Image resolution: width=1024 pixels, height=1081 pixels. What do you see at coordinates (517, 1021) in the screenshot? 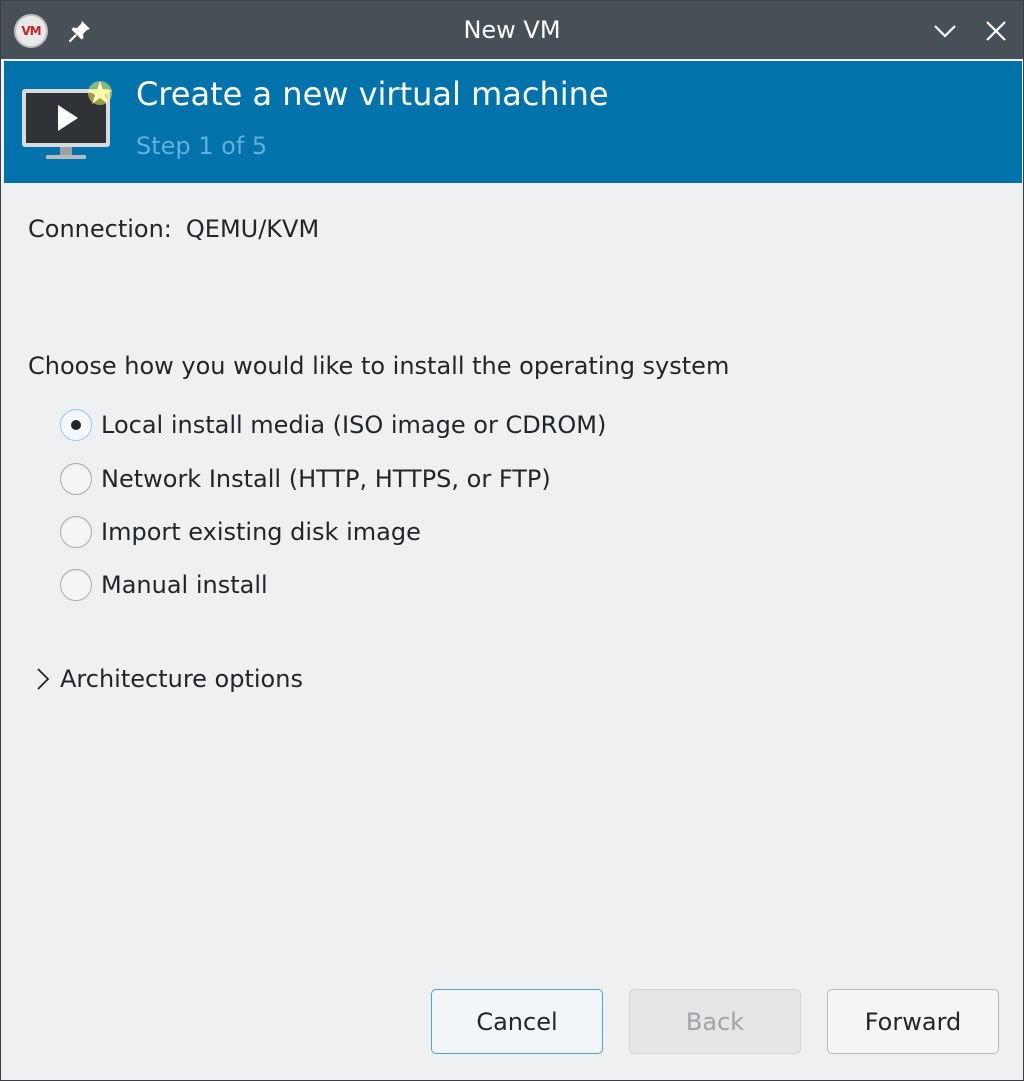
I see `cancel-button: Cancel` at bounding box center [517, 1021].